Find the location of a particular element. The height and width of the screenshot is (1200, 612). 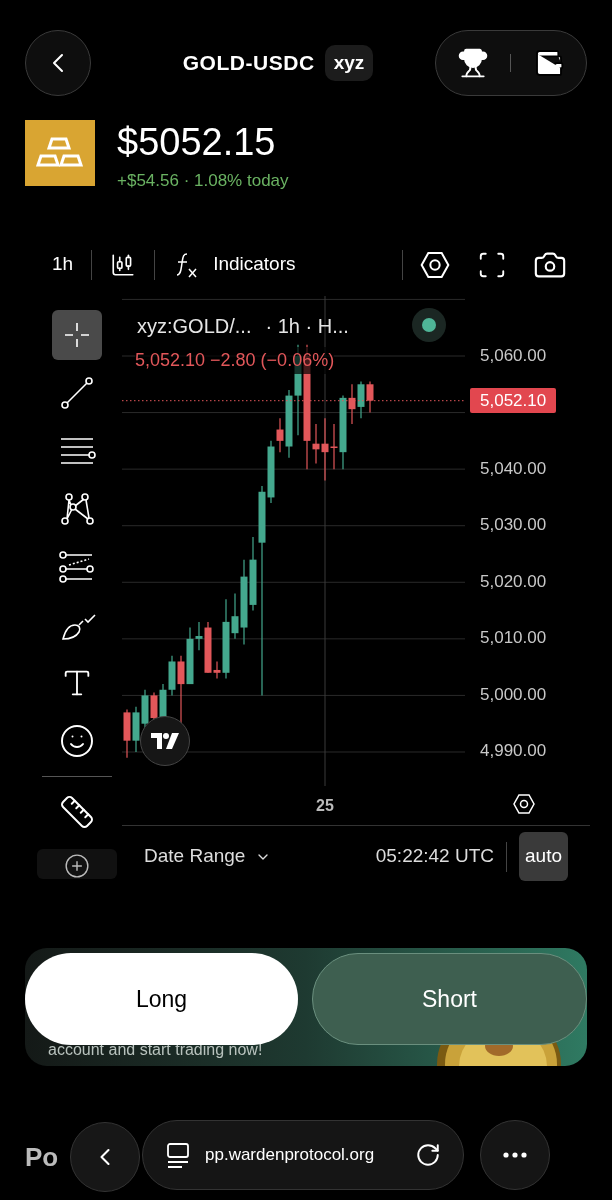

price-axis-label: 5,060.00 is located at coordinates (513, 355).